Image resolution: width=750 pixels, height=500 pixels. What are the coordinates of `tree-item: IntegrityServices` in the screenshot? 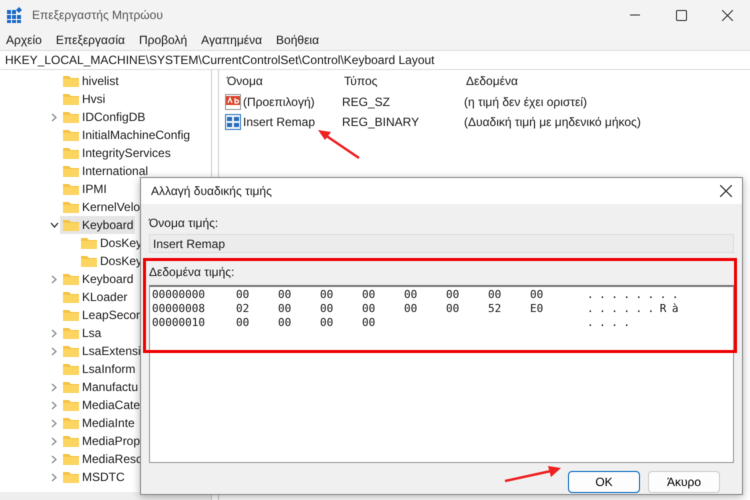 It's located at (116, 153).